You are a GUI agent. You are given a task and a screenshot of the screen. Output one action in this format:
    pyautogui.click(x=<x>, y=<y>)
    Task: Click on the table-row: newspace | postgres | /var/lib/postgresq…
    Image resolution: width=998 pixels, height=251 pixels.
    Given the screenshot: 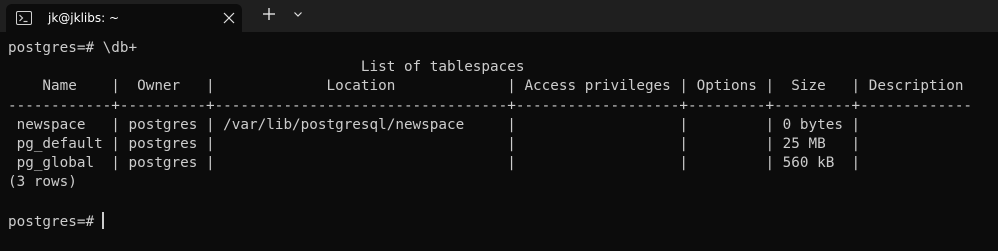 What is the action you would take?
    pyautogui.click(x=434, y=124)
    